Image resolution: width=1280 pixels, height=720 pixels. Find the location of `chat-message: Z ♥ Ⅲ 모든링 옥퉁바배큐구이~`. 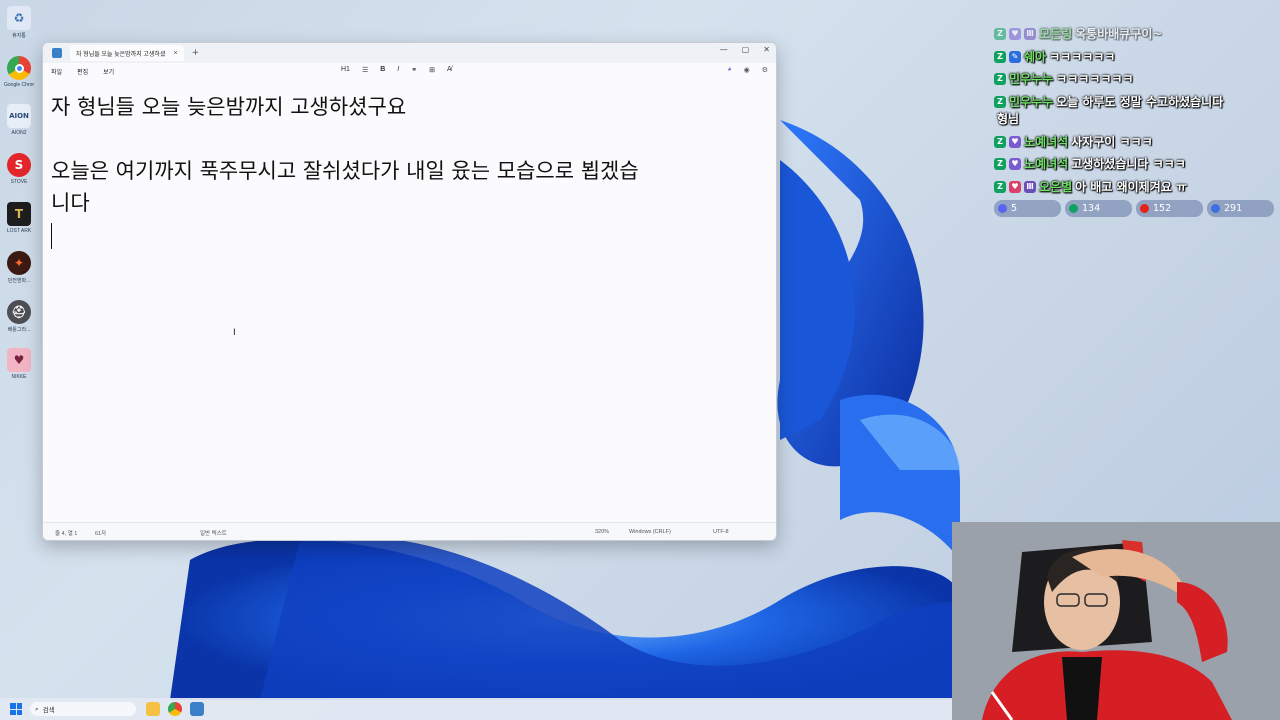

chat-message: Z ♥ Ⅲ 모든링 옥퉁바배큐구이~ is located at coordinates (1078, 33).